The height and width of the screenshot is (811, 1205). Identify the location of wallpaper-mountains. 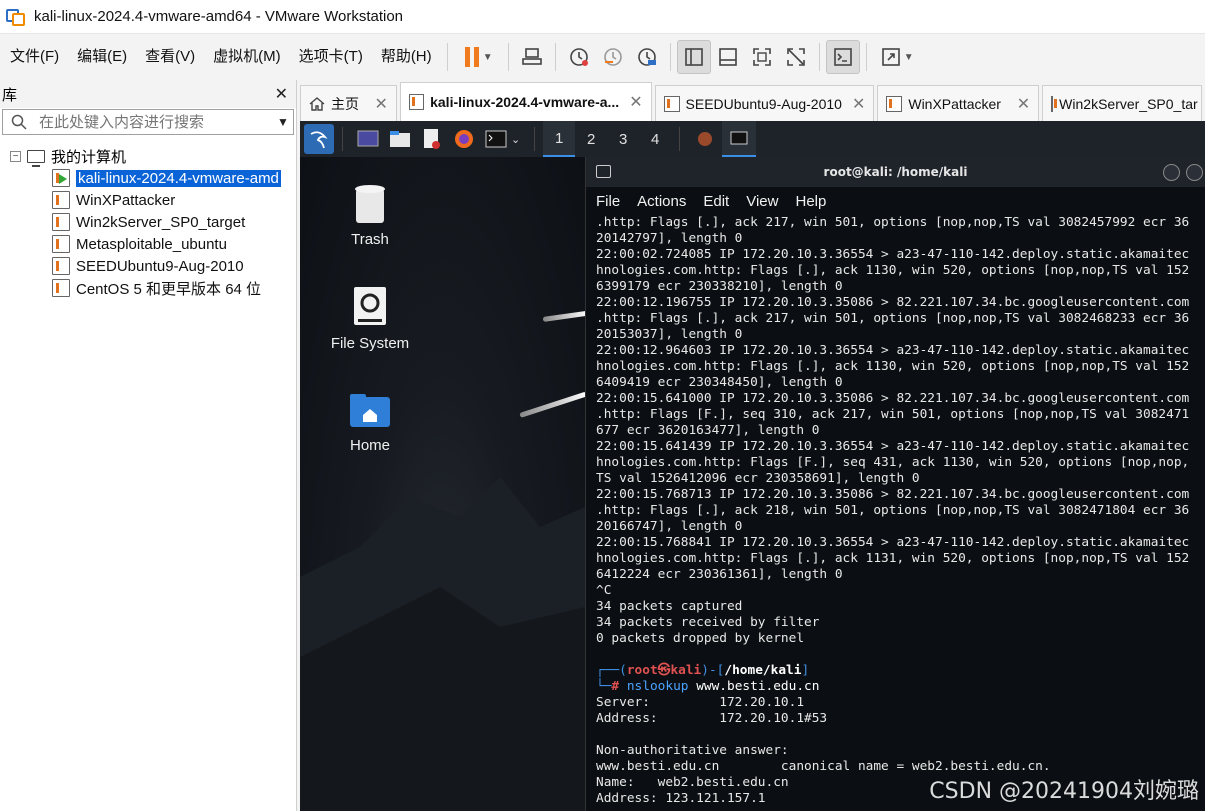
(442, 644).